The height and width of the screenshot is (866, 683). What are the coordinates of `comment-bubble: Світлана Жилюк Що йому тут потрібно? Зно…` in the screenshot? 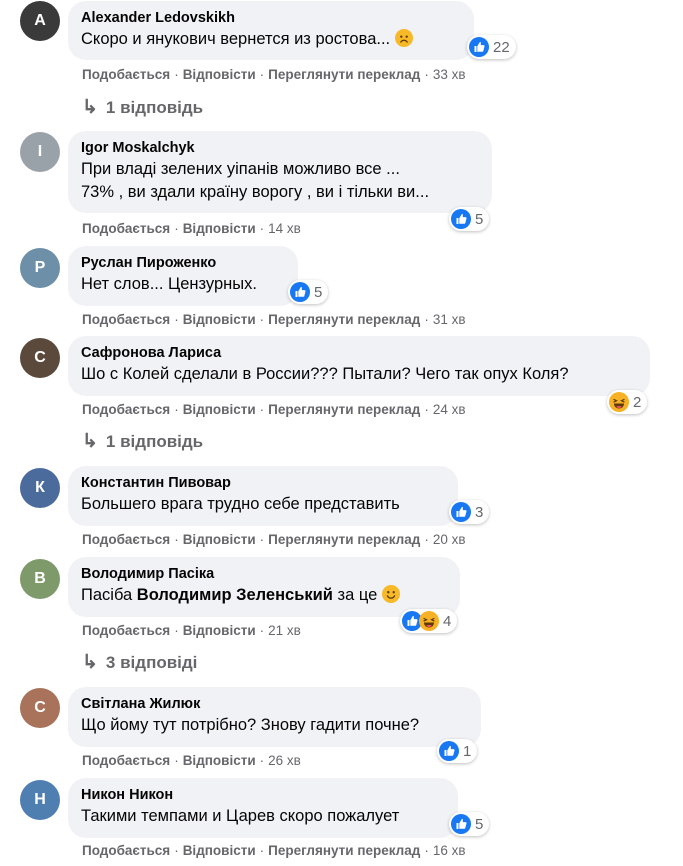 It's located at (274, 717).